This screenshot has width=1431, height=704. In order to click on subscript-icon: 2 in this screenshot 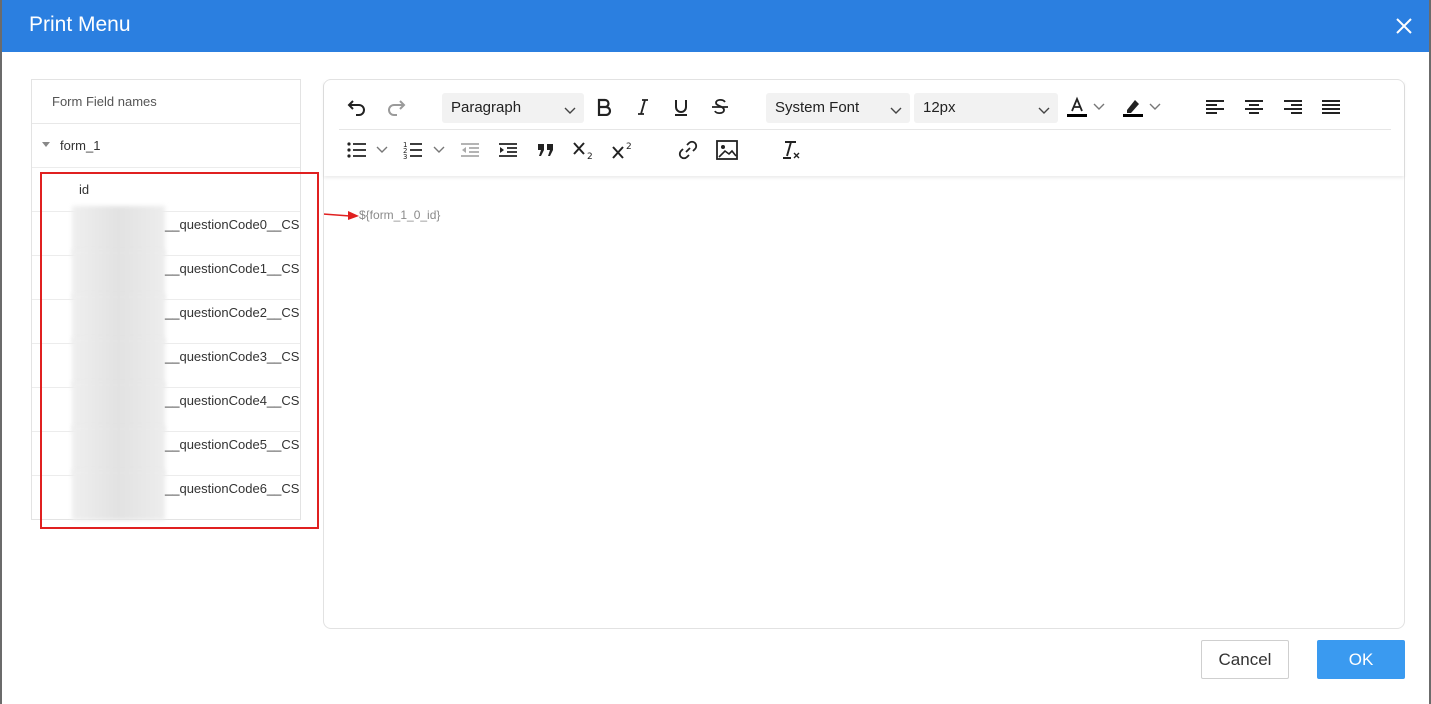, I will do `click(584, 150)`.